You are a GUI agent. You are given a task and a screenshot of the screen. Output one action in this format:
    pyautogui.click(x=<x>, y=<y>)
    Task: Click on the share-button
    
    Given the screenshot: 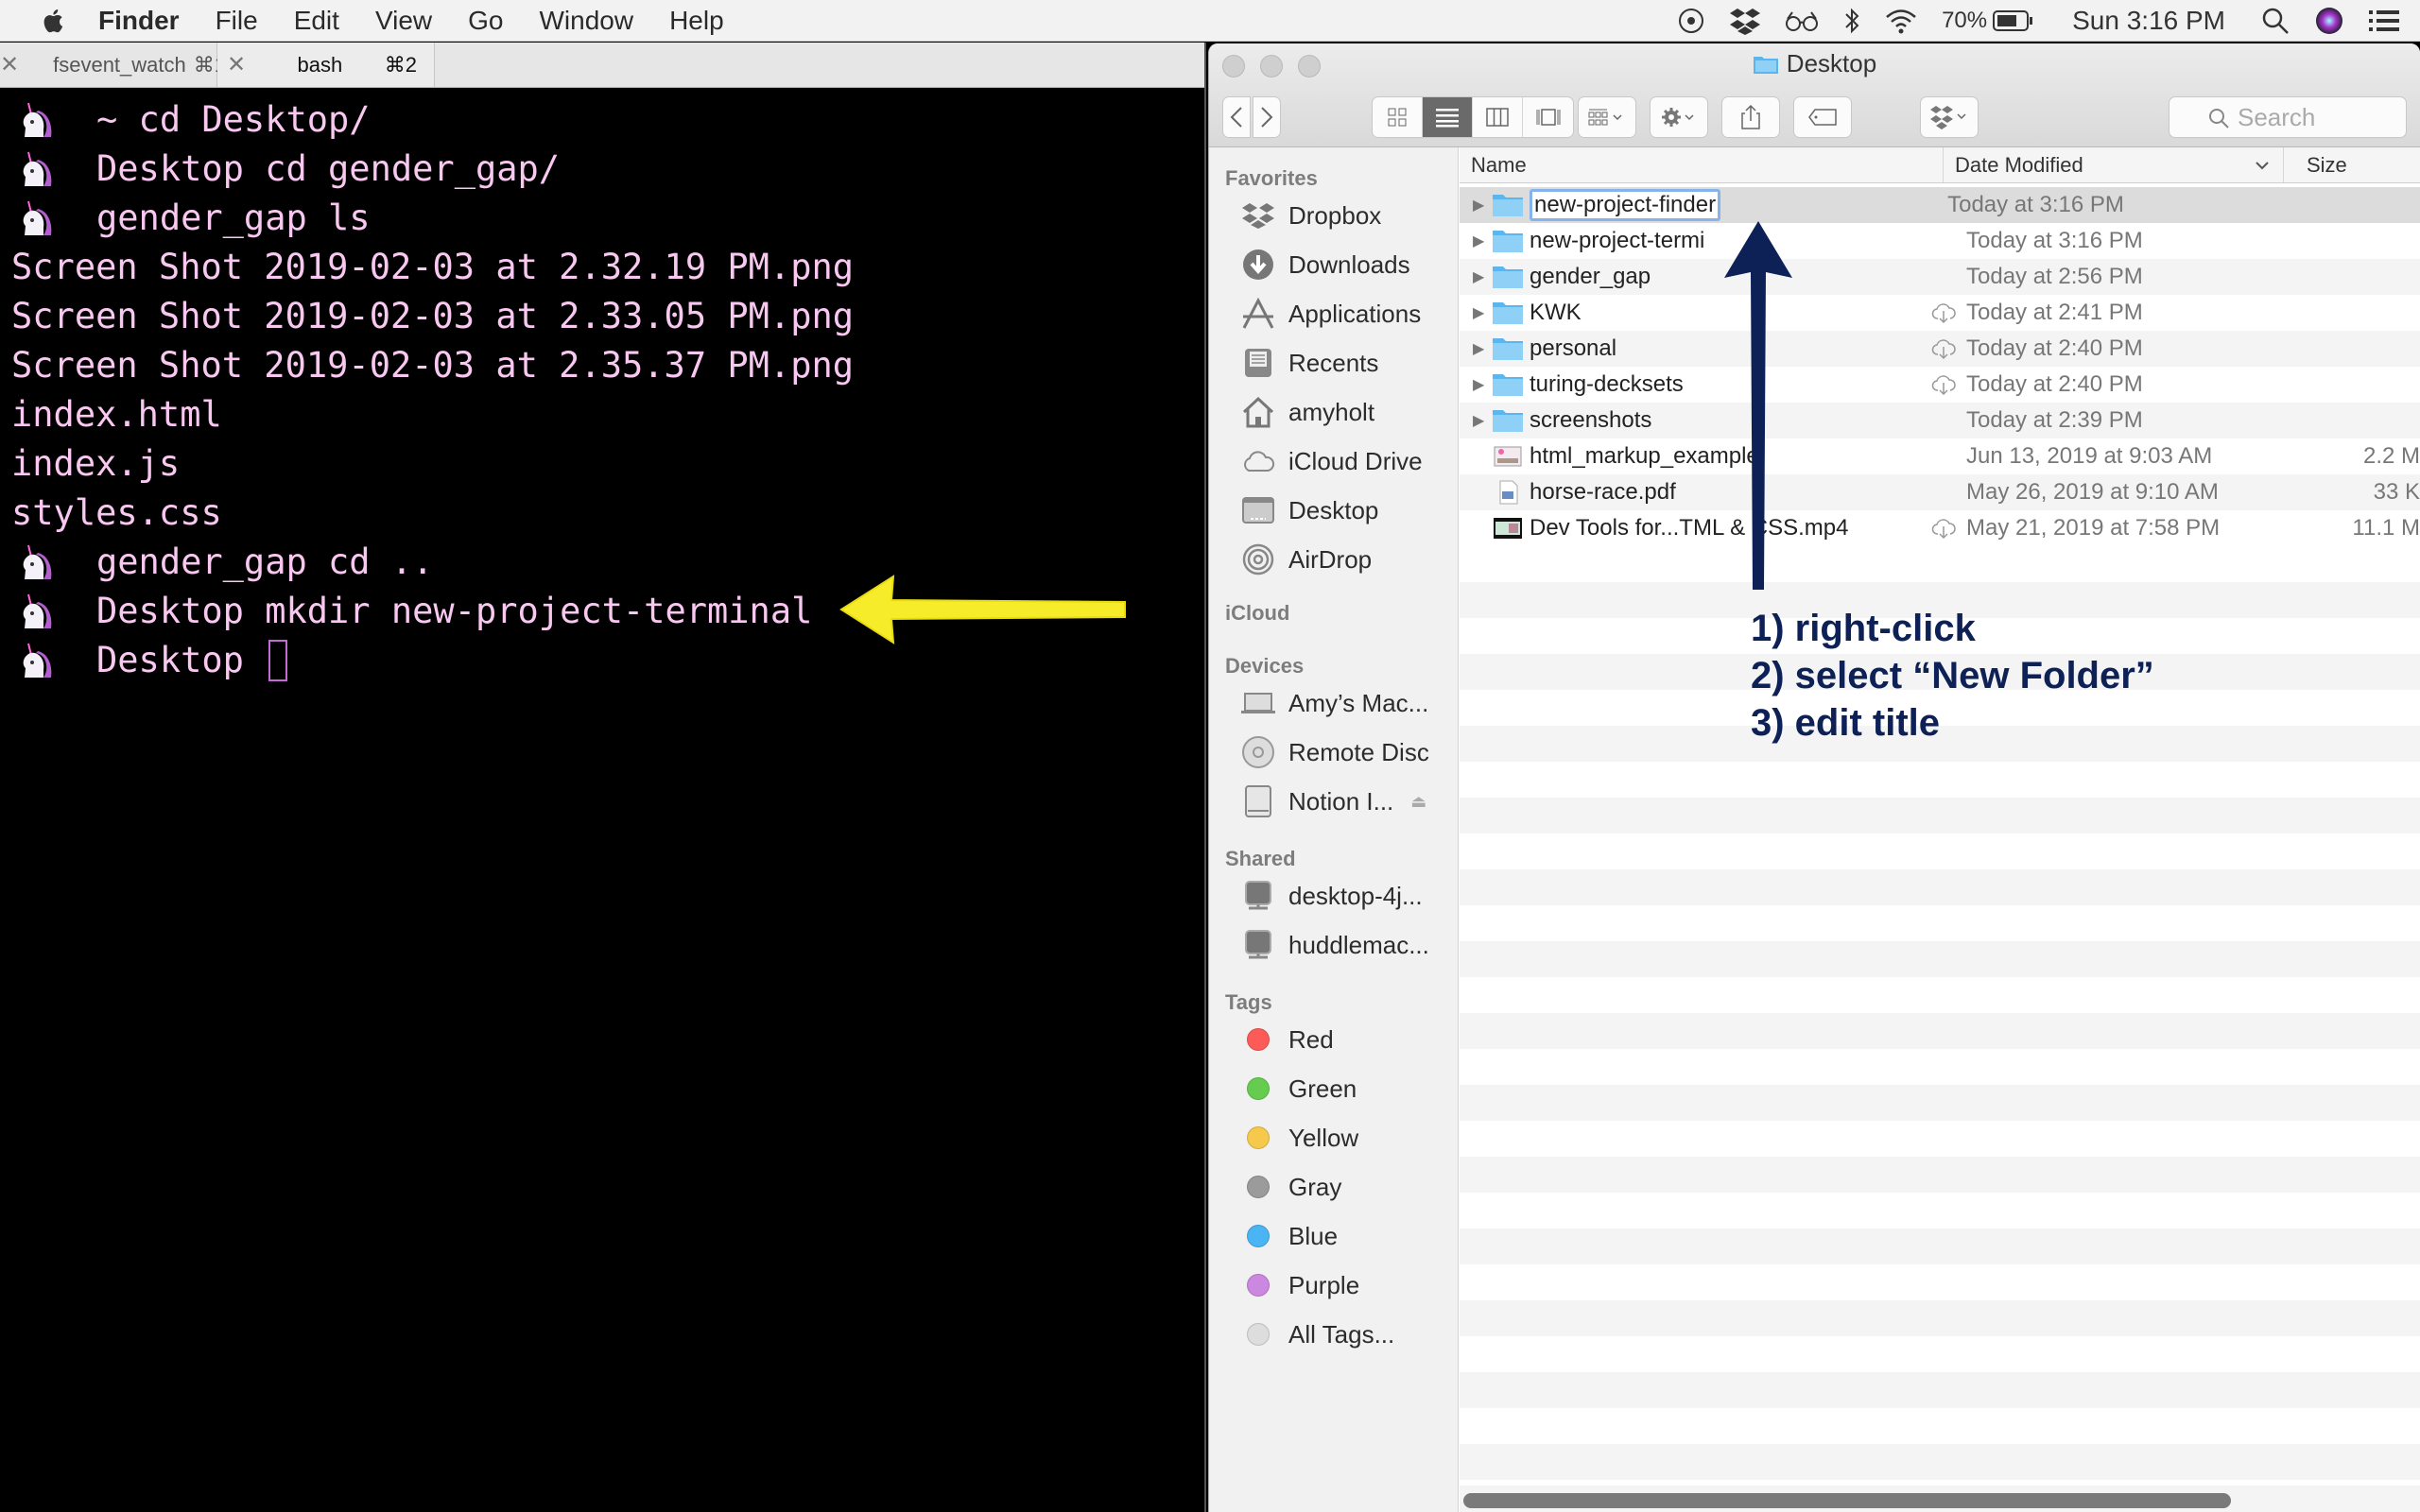 What is the action you would take?
    pyautogui.click(x=1751, y=117)
    